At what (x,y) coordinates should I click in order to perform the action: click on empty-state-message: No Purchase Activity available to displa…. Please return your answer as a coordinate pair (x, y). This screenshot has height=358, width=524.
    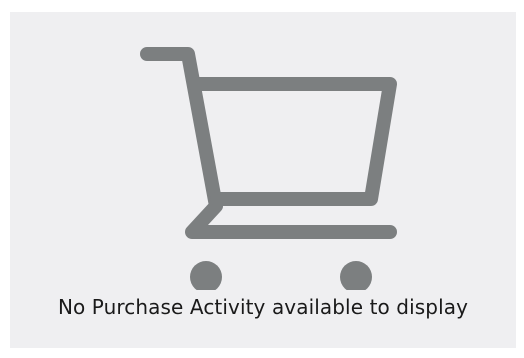
    Looking at the image, I should click on (263, 307).